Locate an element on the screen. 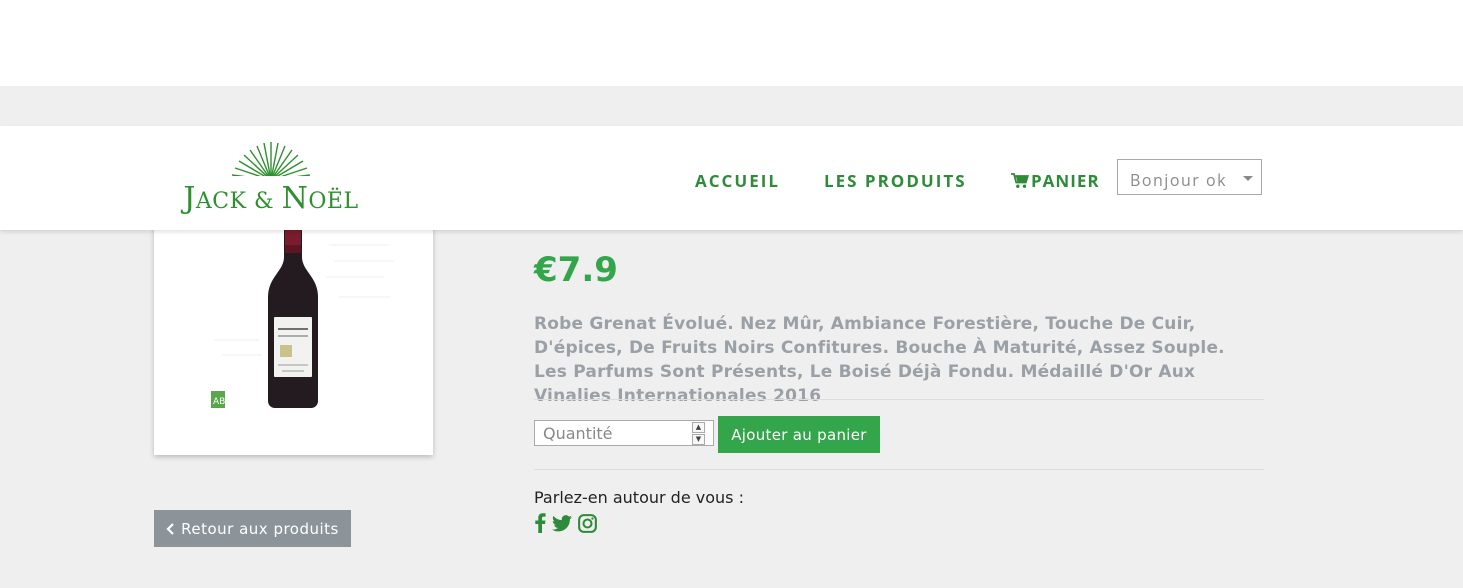 This screenshot has width=1463, height=588. top-band is located at coordinates (731, 43).